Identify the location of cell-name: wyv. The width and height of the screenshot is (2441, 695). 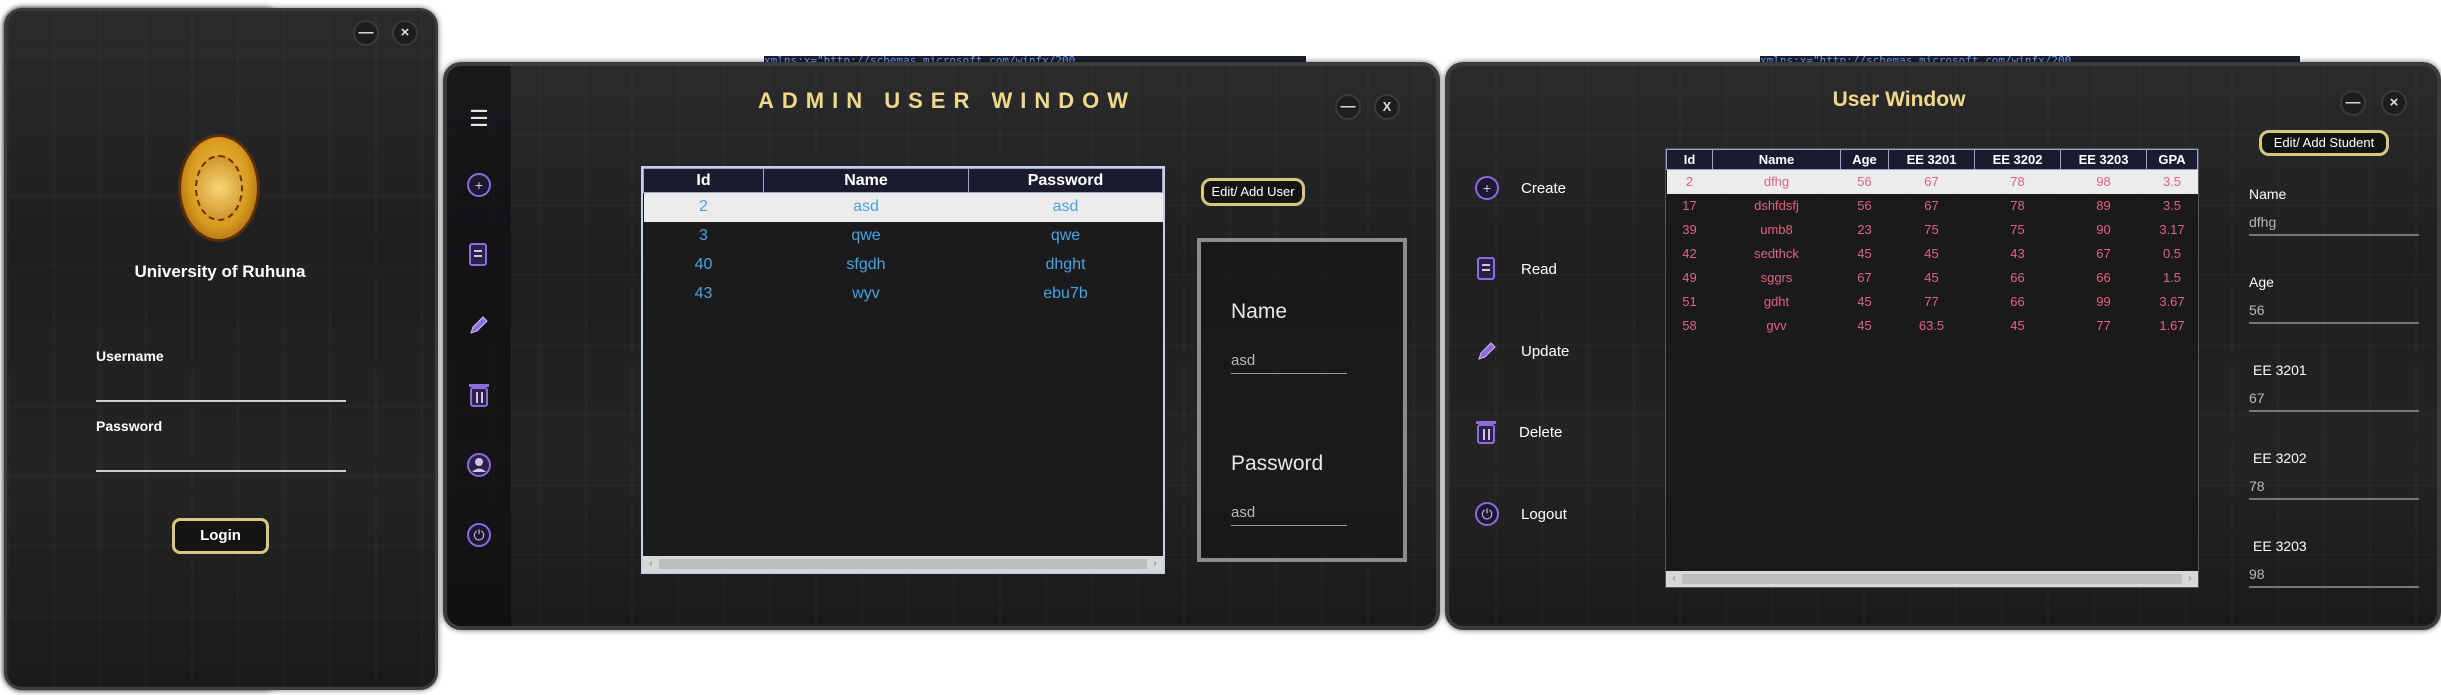
(866, 293).